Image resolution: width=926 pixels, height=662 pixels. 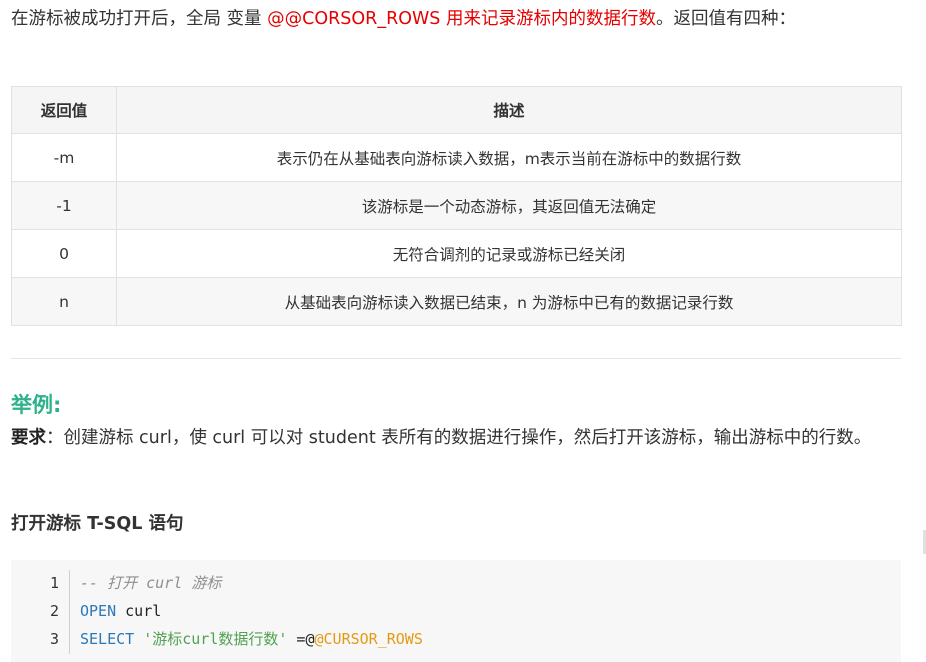 What do you see at coordinates (98, 611) in the screenshot?
I see `code-token-kw: OPEN` at bounding box center [98, 611].